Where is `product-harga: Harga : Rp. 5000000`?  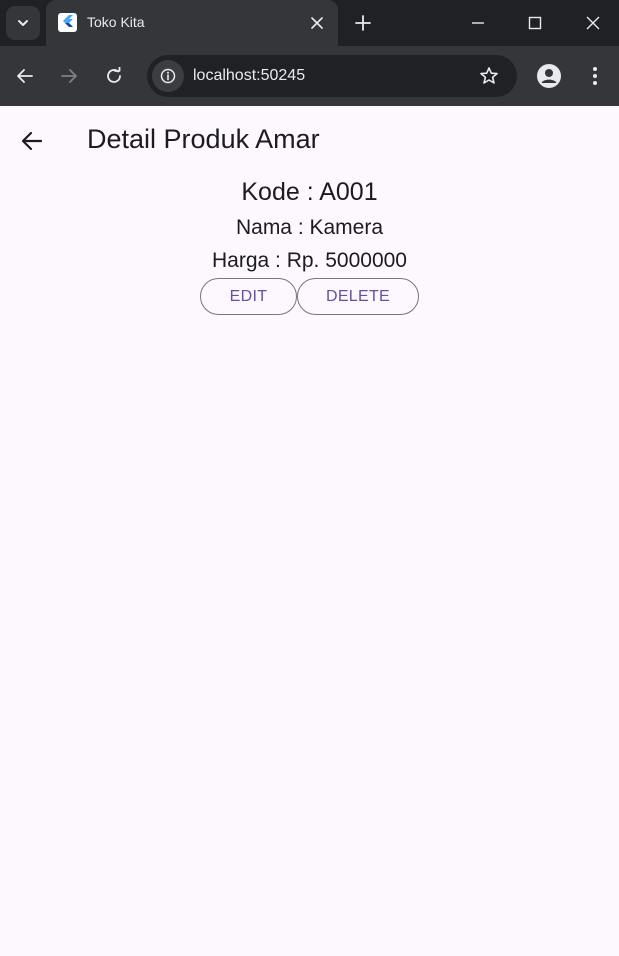 product-harga: Harga : Rp. 5000000 is located at coordinates (309, 260).